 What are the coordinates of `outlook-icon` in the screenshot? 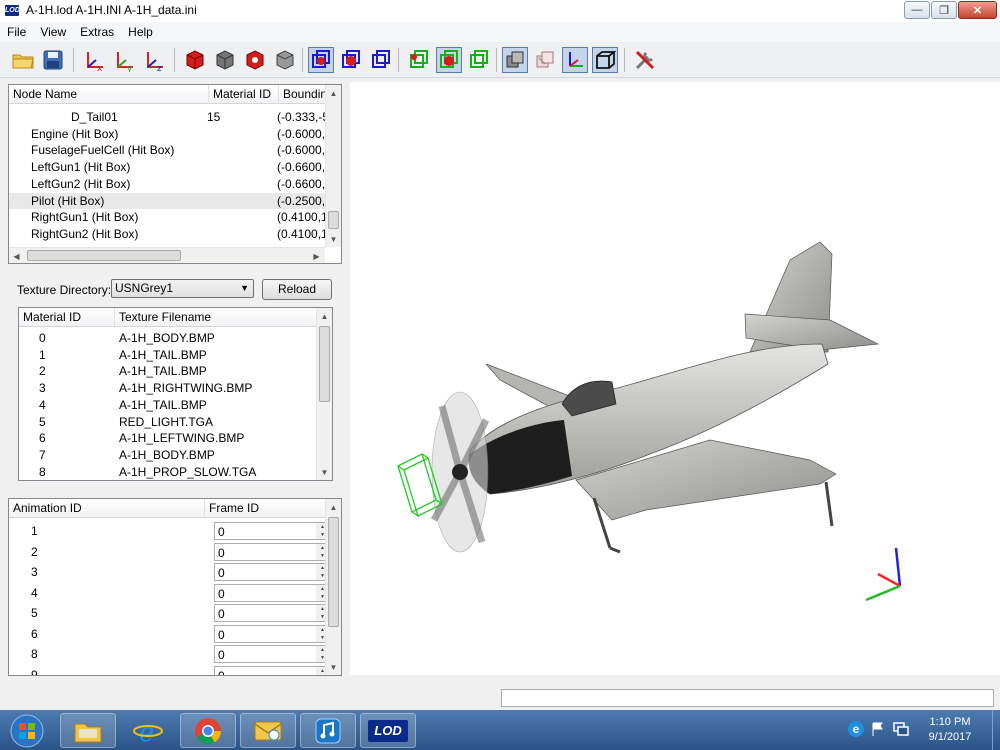 It's located at (268, 730).